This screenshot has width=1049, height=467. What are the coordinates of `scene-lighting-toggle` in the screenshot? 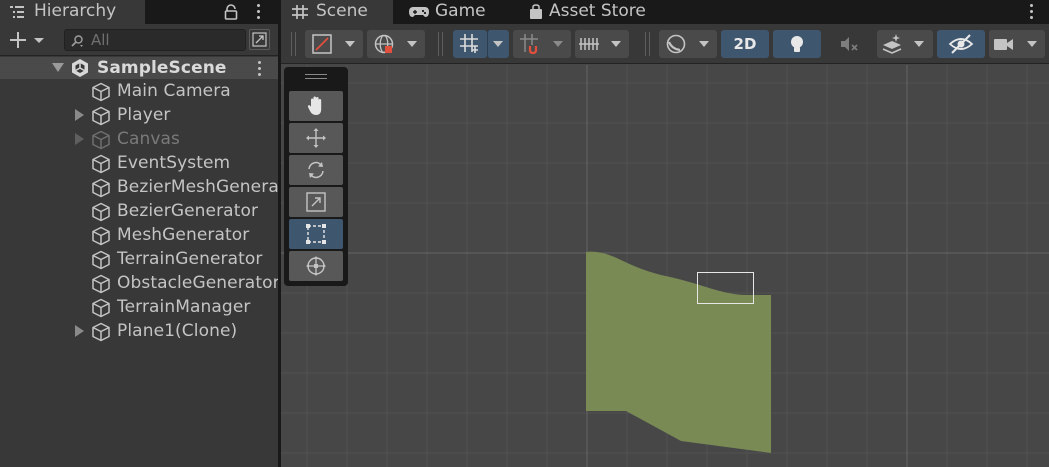 It's located at (797, 44).